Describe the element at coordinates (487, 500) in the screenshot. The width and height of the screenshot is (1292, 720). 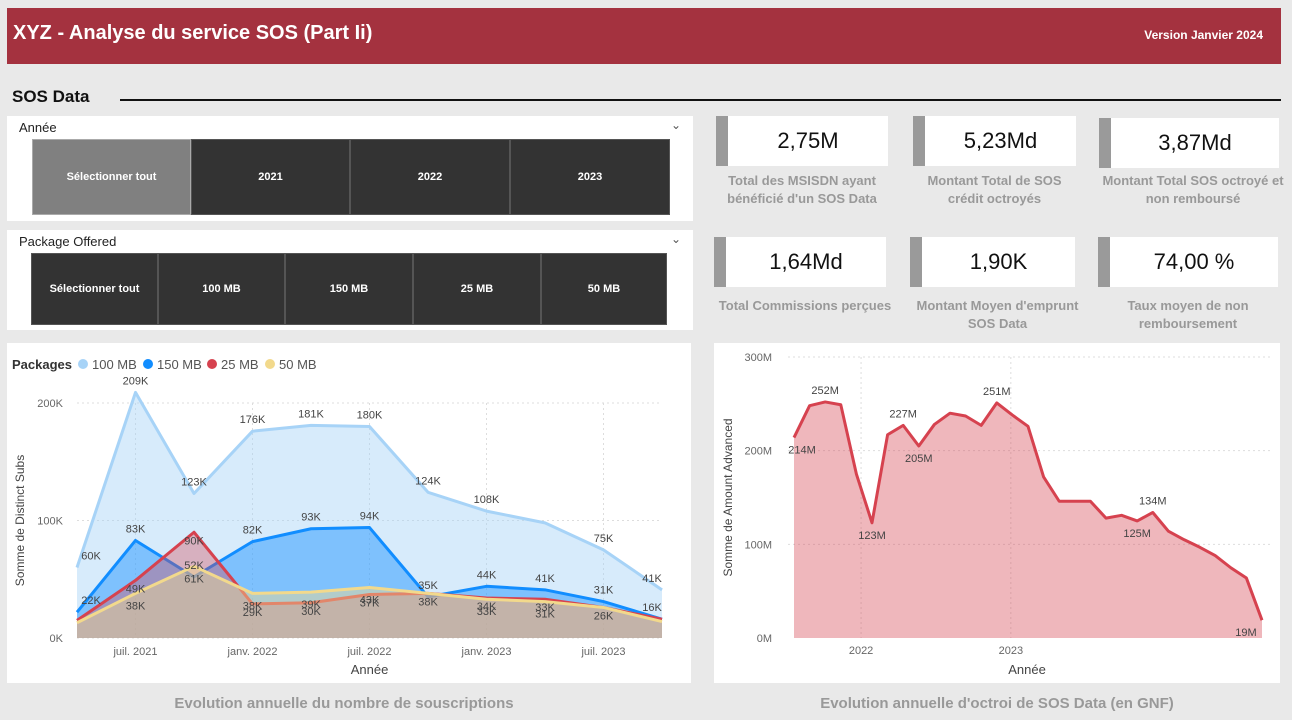
I see `data-label: 108K` at that location.